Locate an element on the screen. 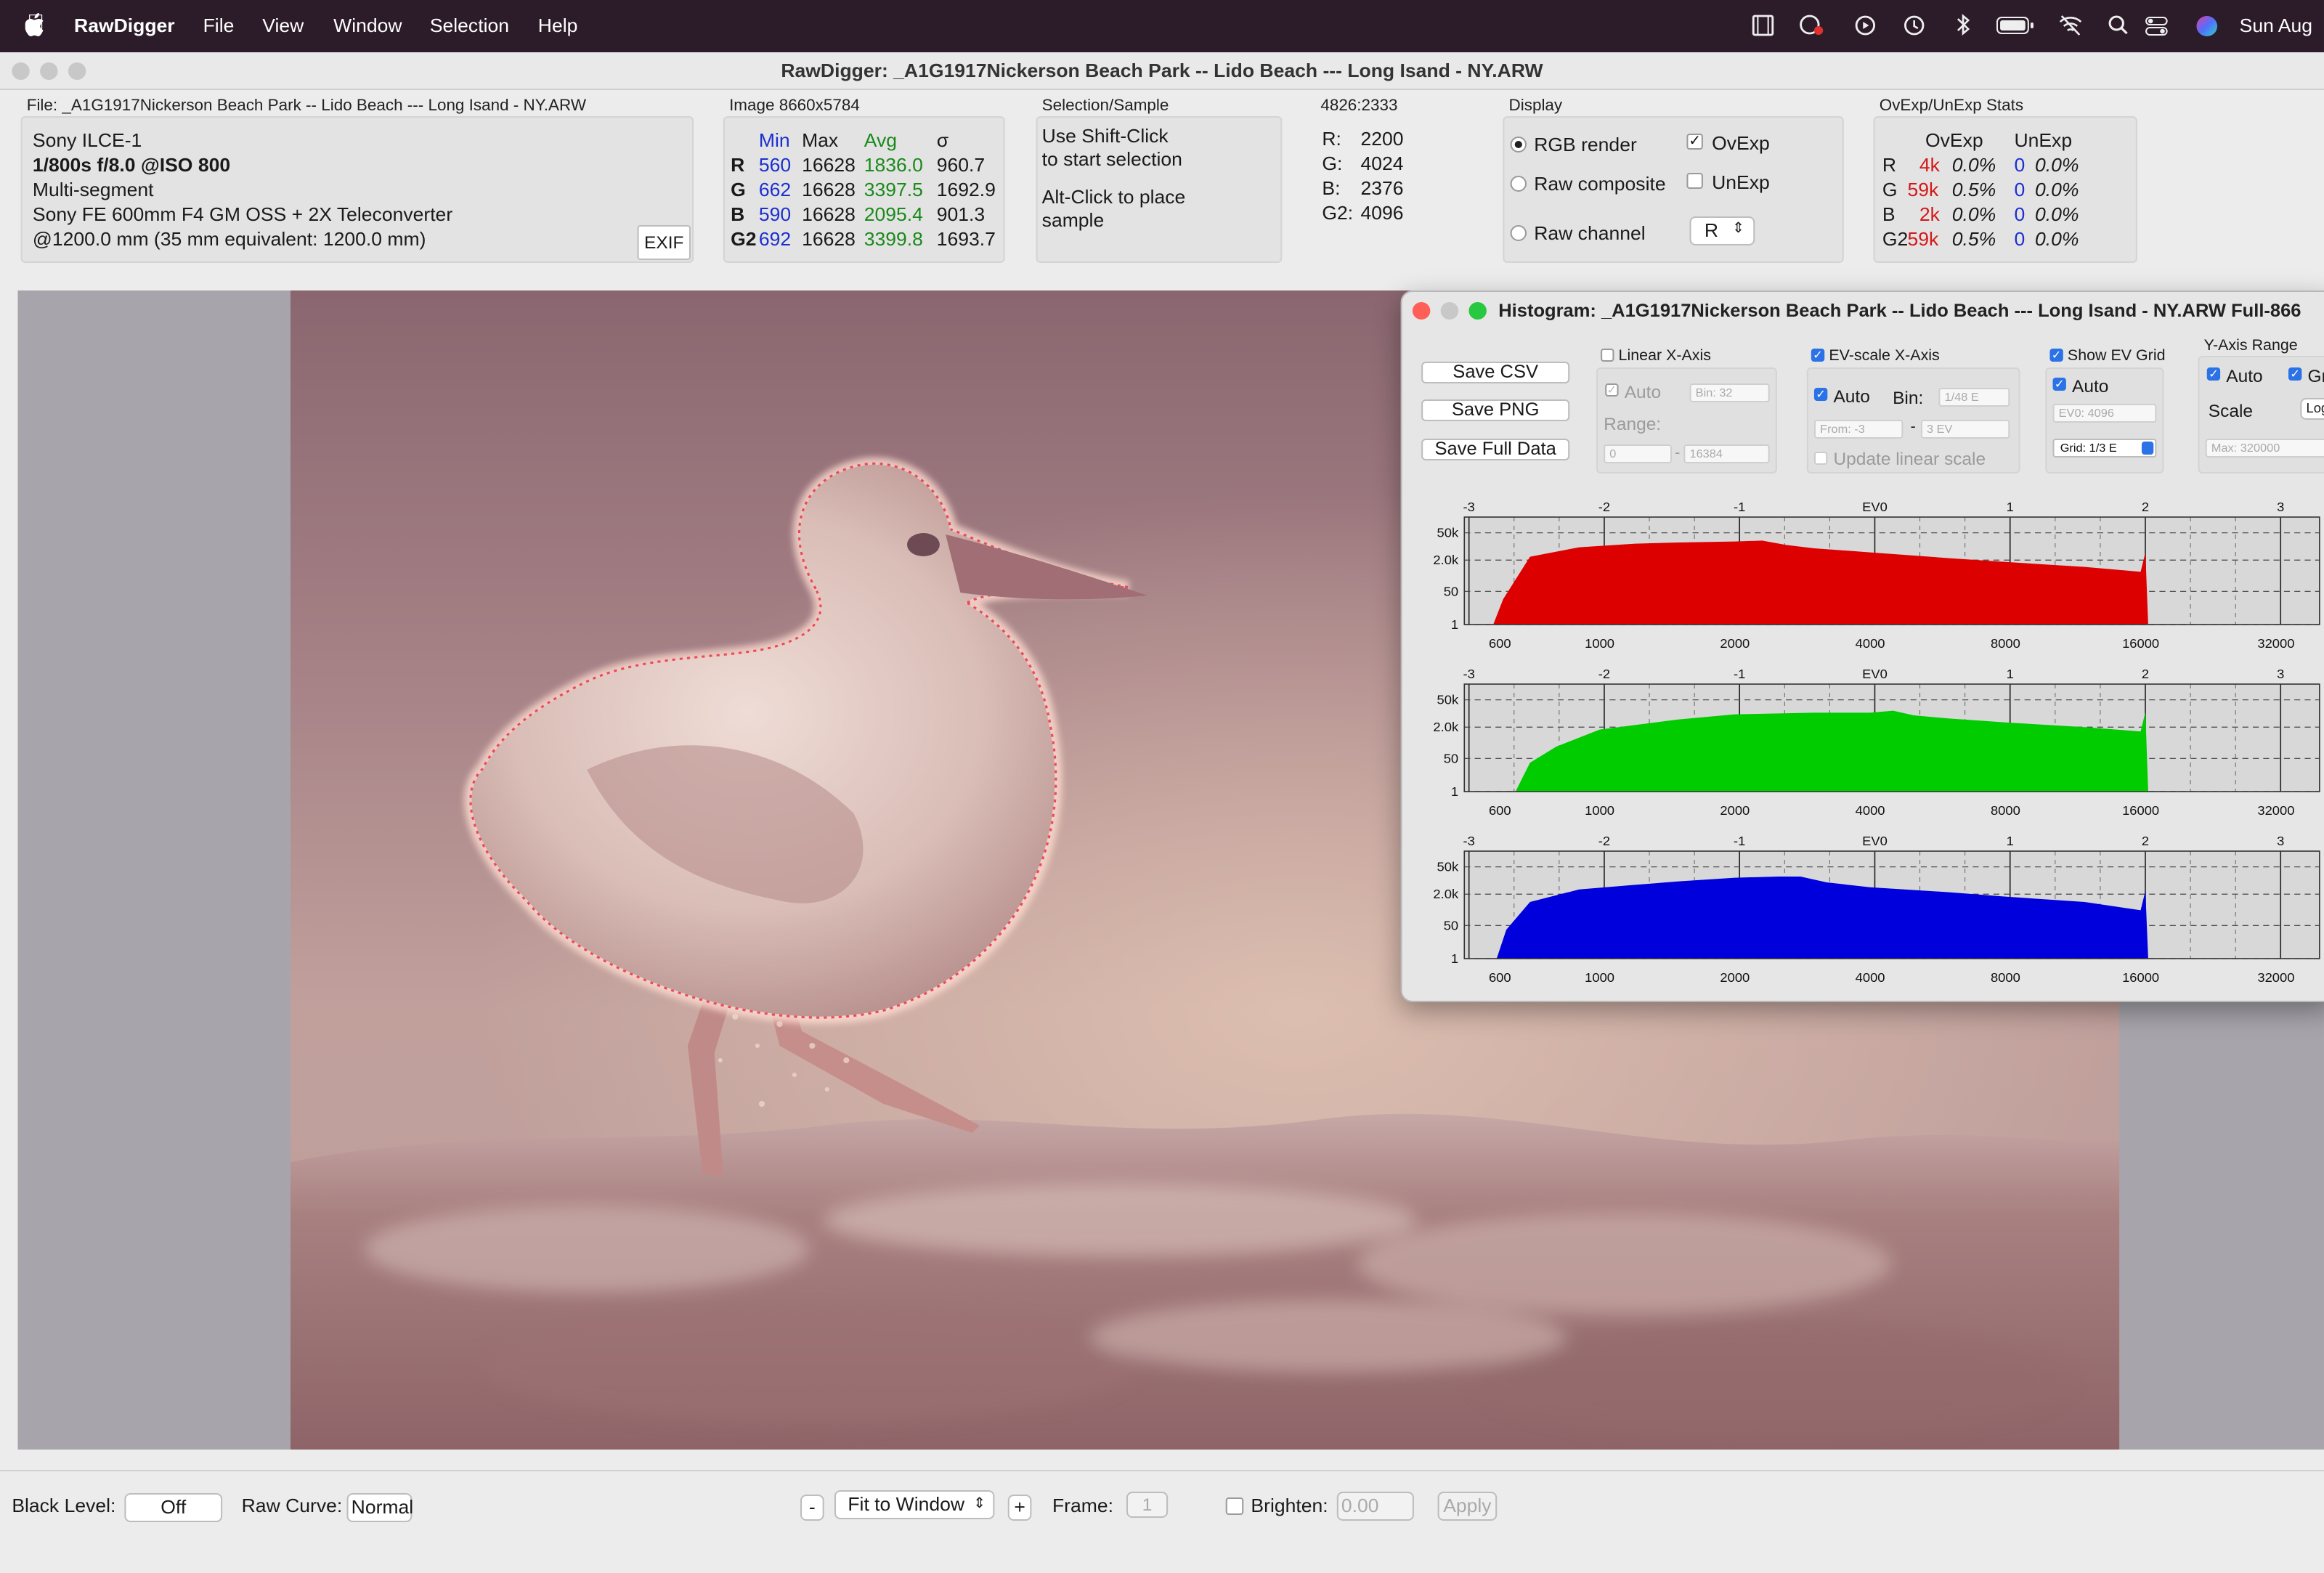 The image size is (2324, 1573). raw-composite-radio is located at coordinates (1518, 184).